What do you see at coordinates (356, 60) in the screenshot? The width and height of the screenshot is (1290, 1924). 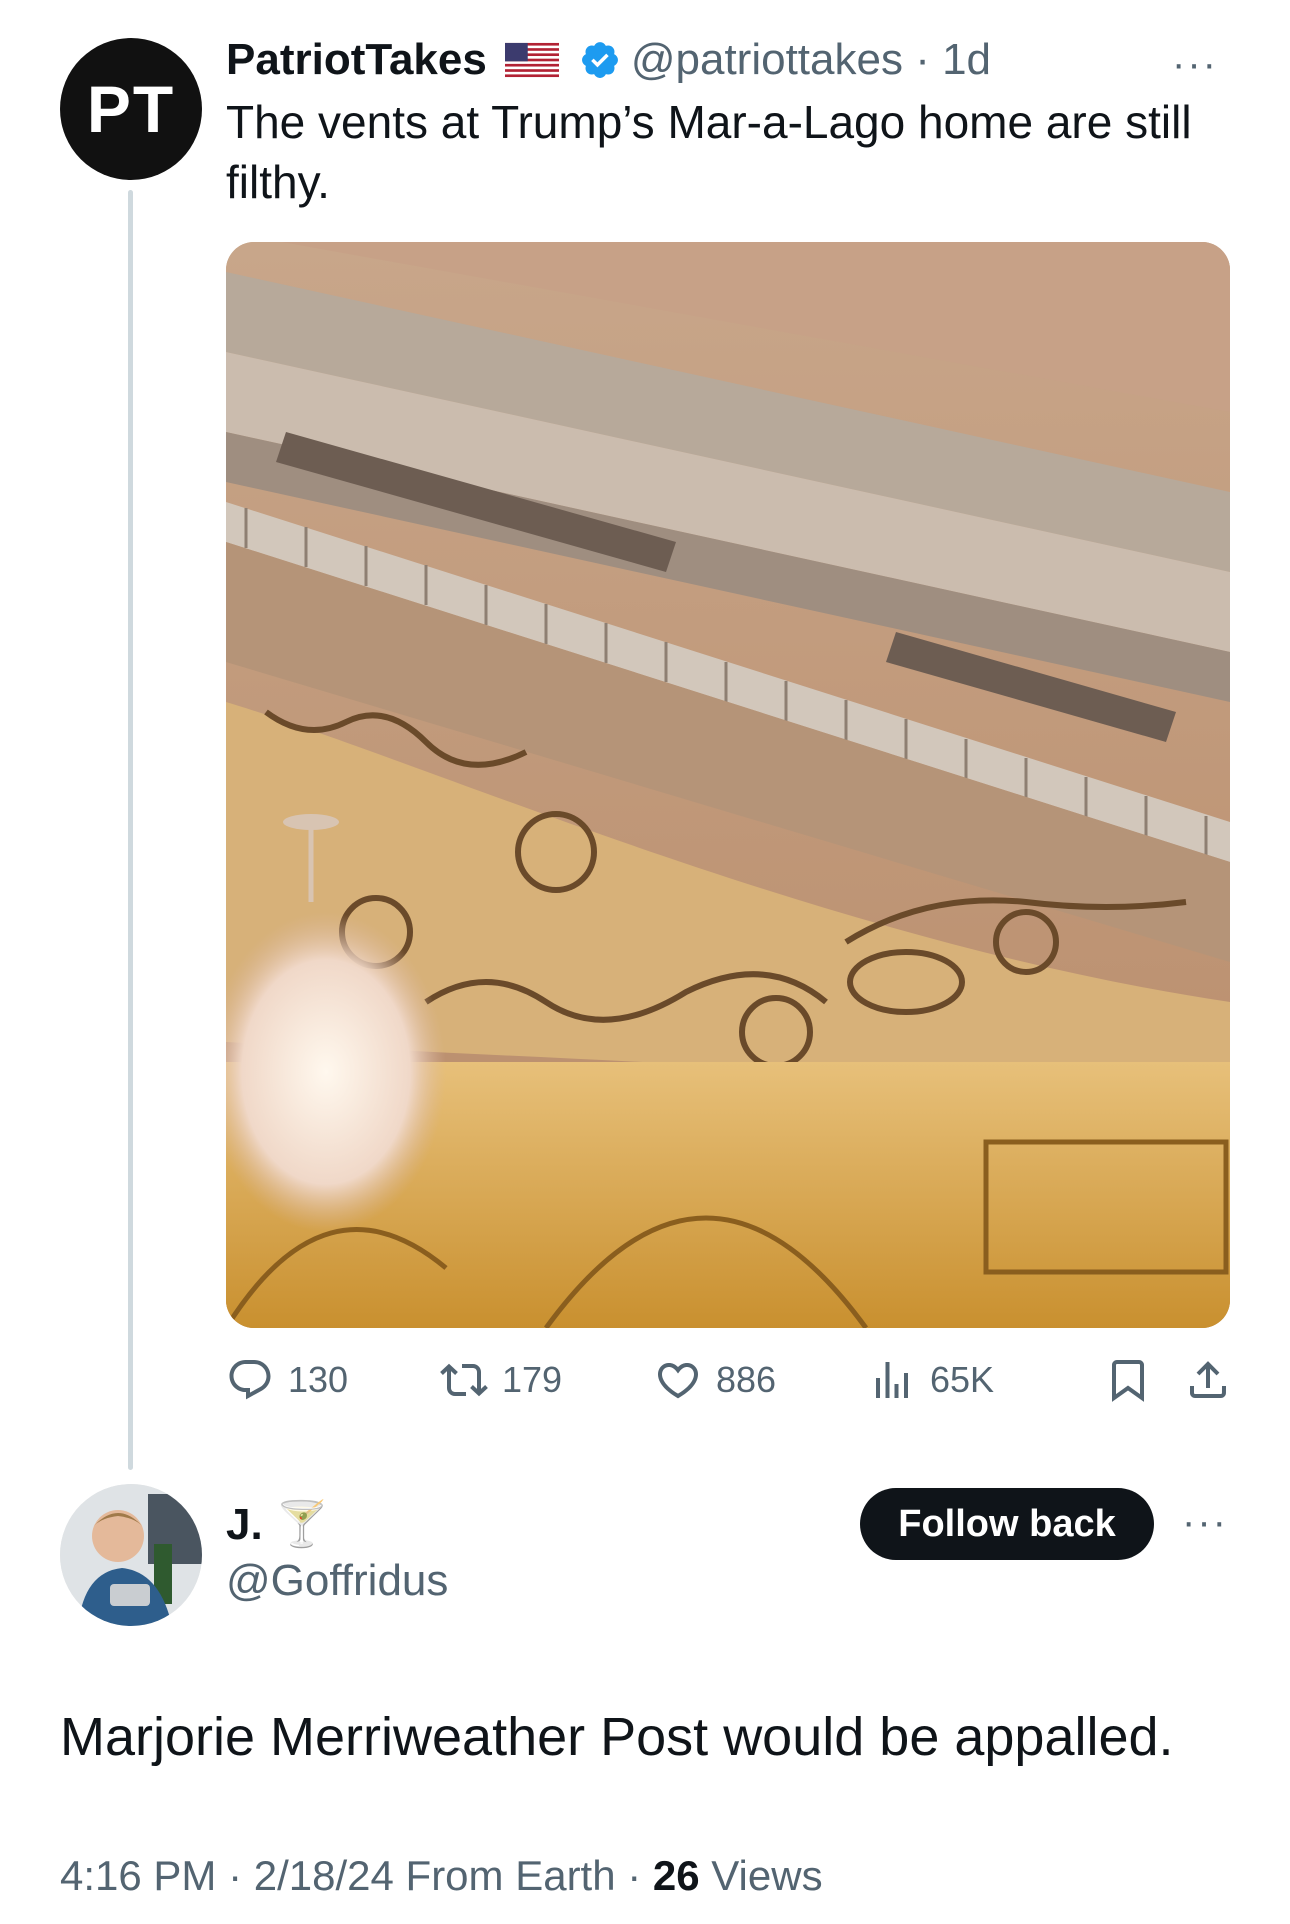 I see `author-display-name: PatriotTakes` at bounding box center [356, 60].